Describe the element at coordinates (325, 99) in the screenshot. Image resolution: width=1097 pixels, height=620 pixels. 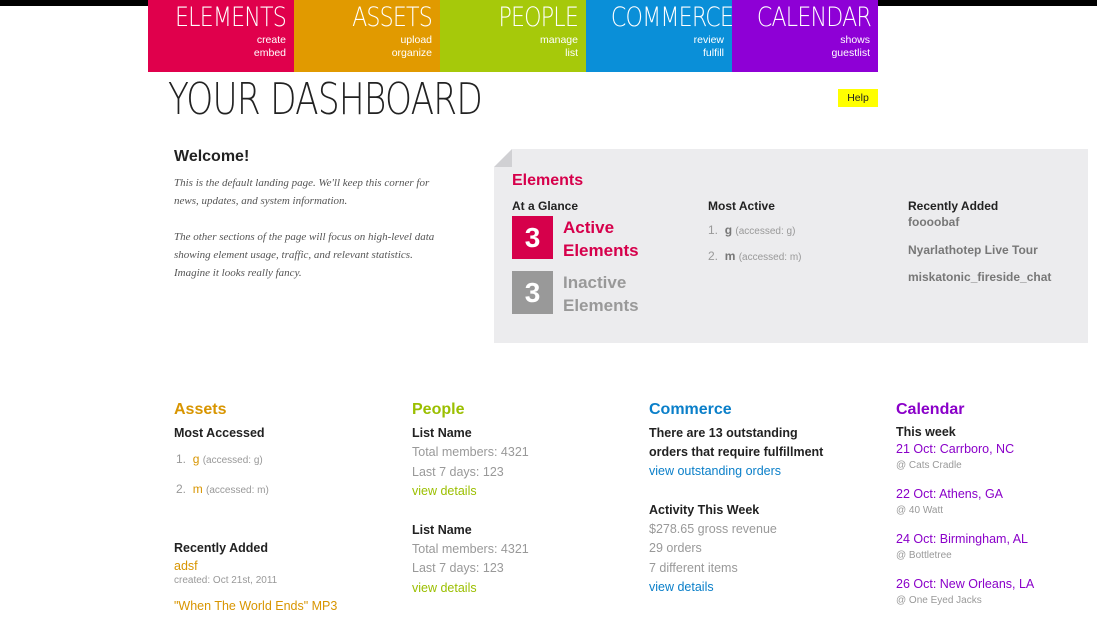
I see `page-title: YOUR DASHBOARD` at that location.